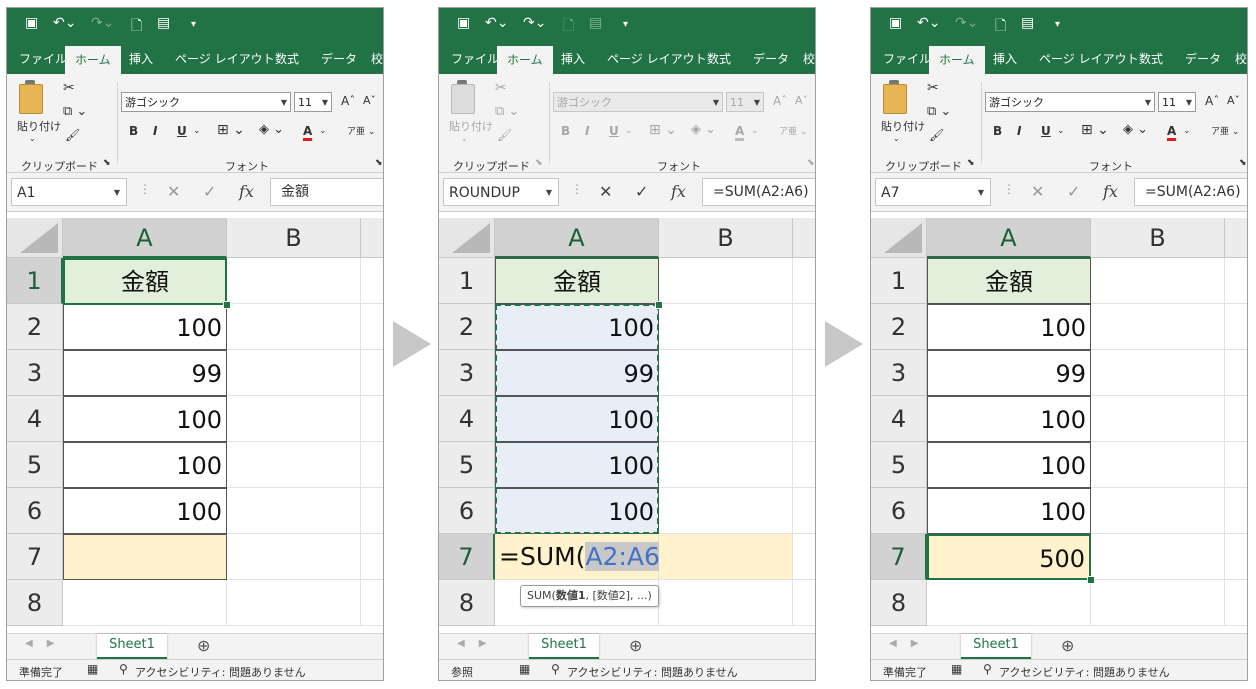 The height and width of the screenshot is (689, 1256). I want to click on select-all-button, so click(35, 238).